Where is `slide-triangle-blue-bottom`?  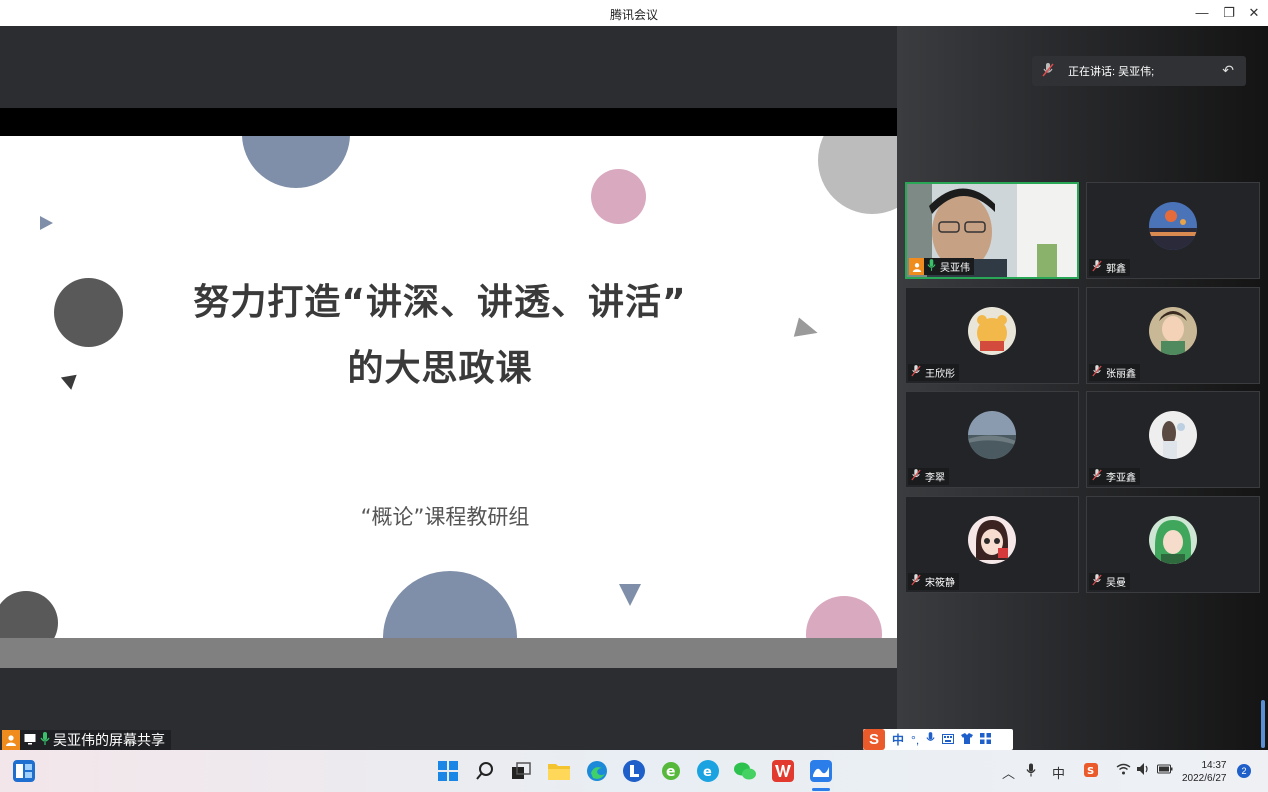
slide-triangle-blue-bottom is located at coordinates (630, 595).